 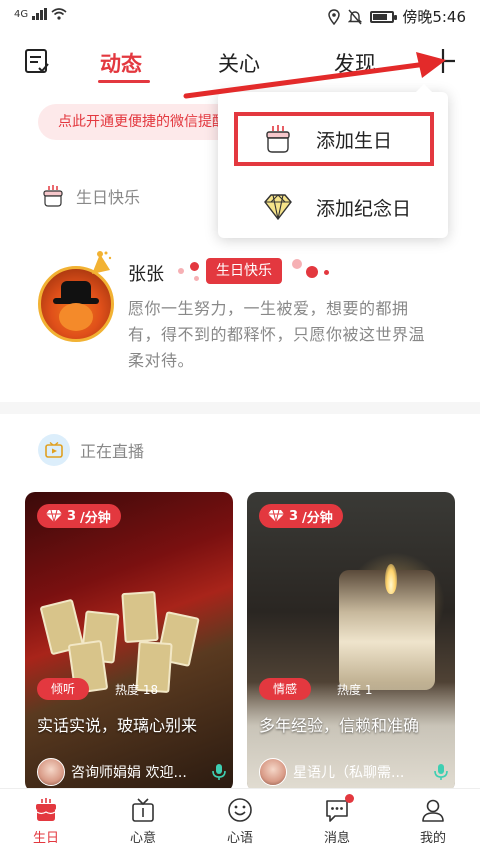 What do you see at coordinates (277, 334) in the screenshot?
I see `birthday-wish-text: 愿你一生努力，一生被爱，想要的都拥有，得不到的都释怀，只愿你被这世界温柔对待。` at bounding box center [277, 334].